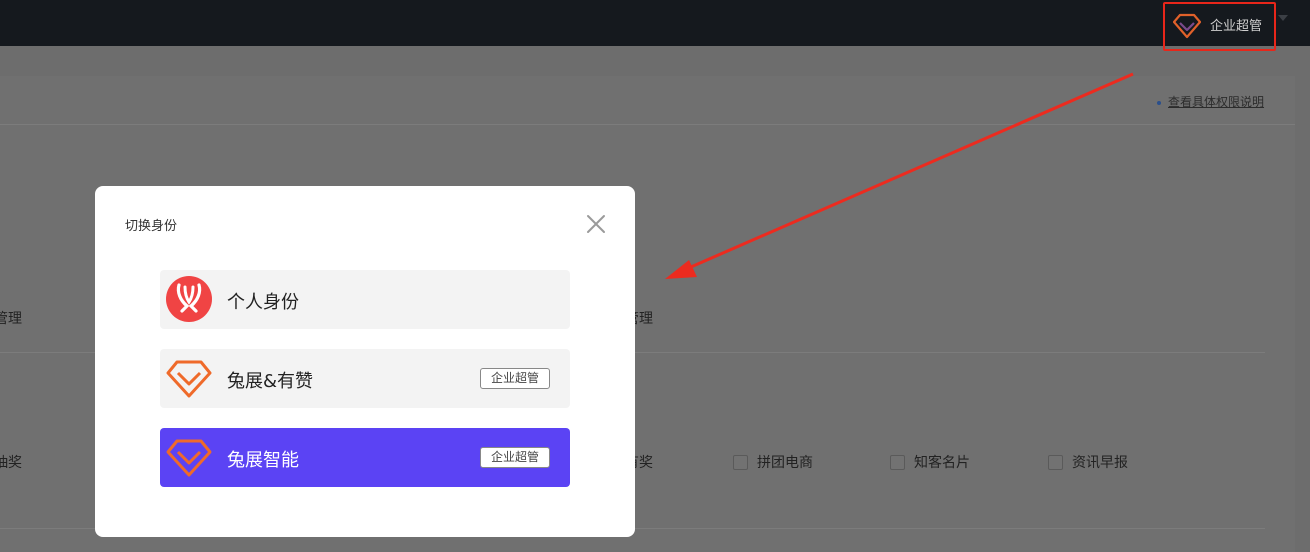 The image size is (1310, 552). I want to click on top-navbar, so click(655, 23).